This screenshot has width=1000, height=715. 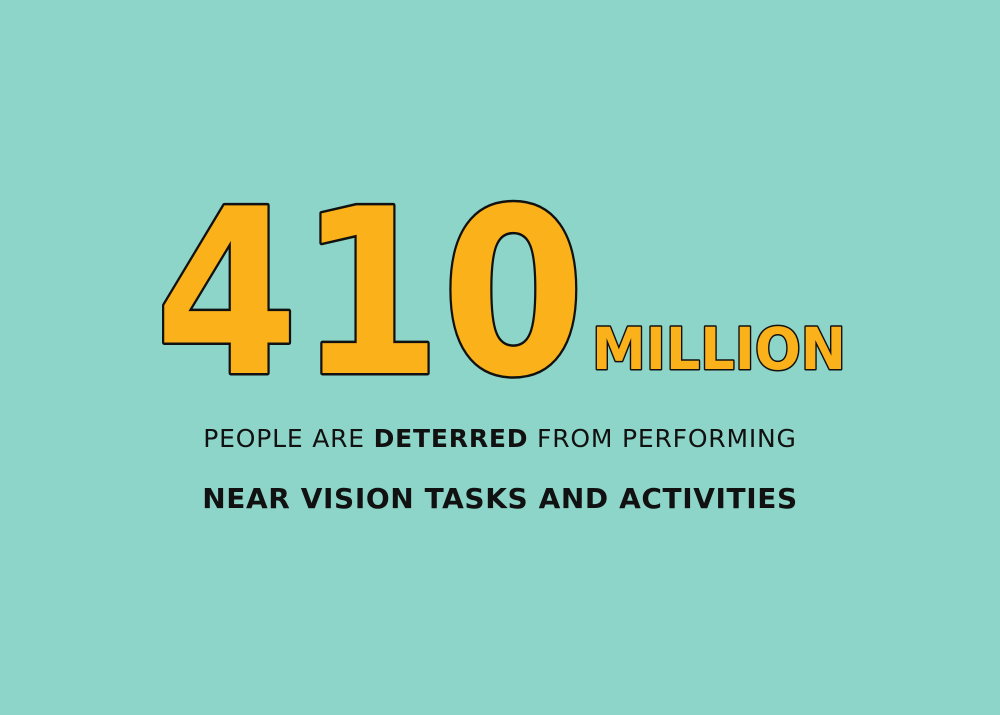 I want to click on headline-unit: MILLION, so click(x=719, y=349).